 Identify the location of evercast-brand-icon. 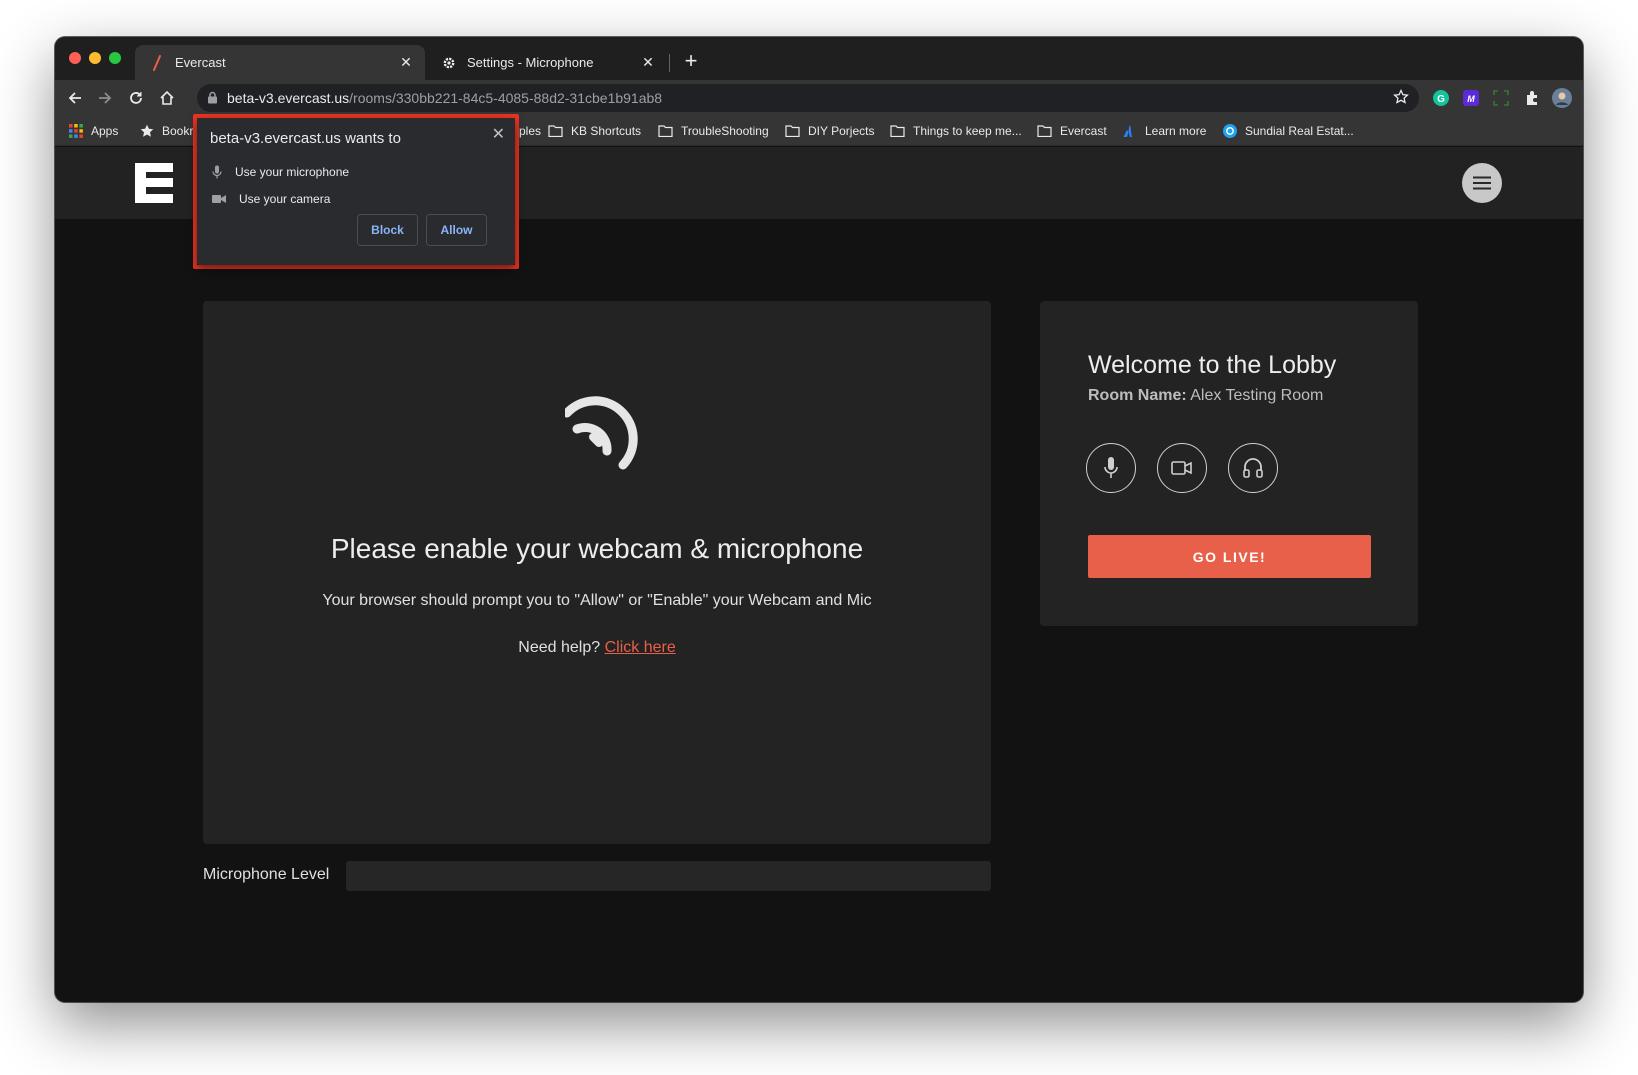
(601, 433).